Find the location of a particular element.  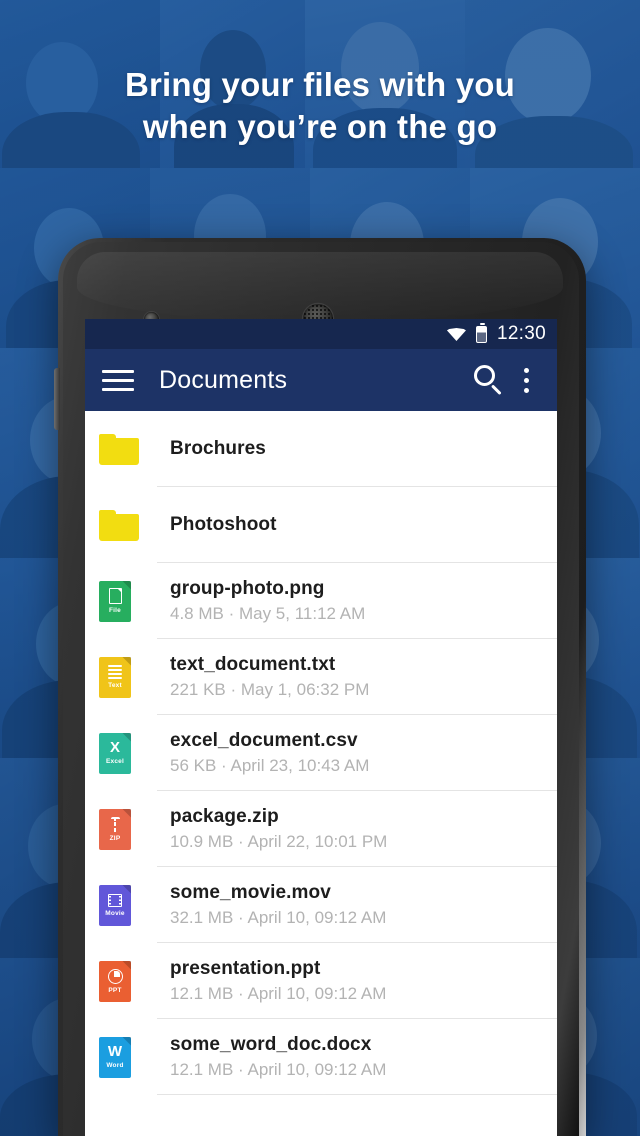

file-name: Photoshoot is located at coordinates (223, 524).